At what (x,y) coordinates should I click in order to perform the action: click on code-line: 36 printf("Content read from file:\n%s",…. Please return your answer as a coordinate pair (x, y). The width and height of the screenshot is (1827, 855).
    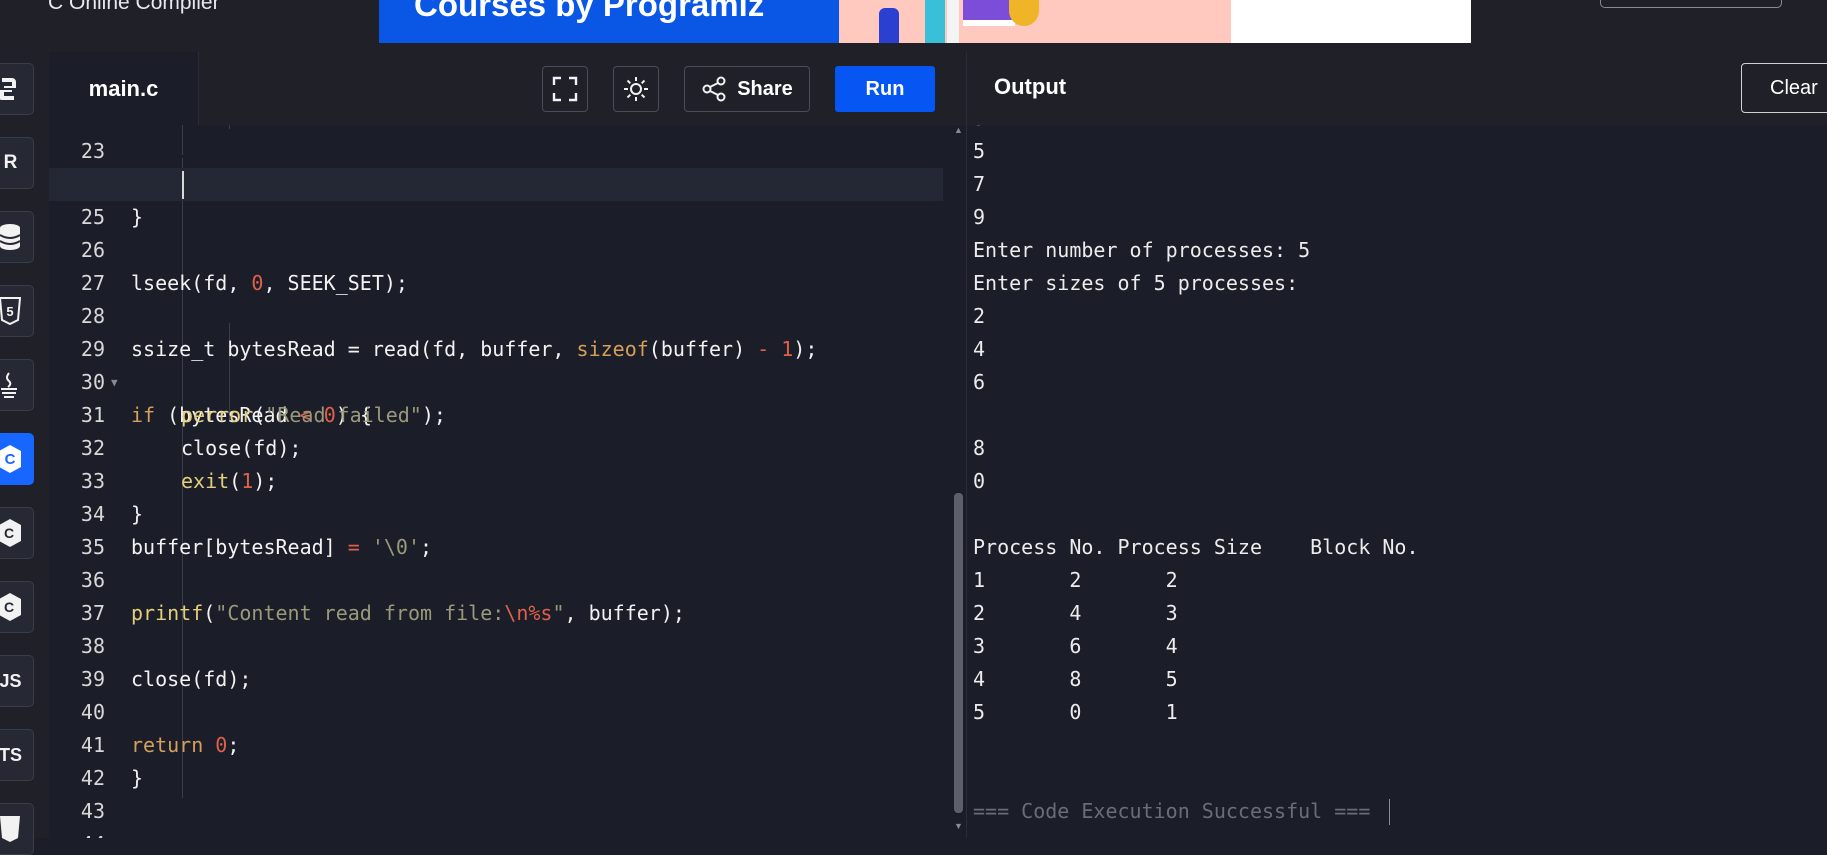
    Looking at the image, I should click on (382, 596).